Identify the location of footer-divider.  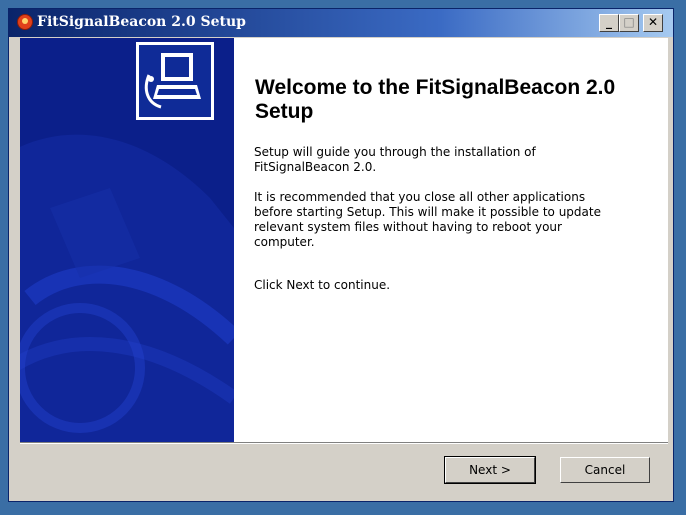
(344, 443).